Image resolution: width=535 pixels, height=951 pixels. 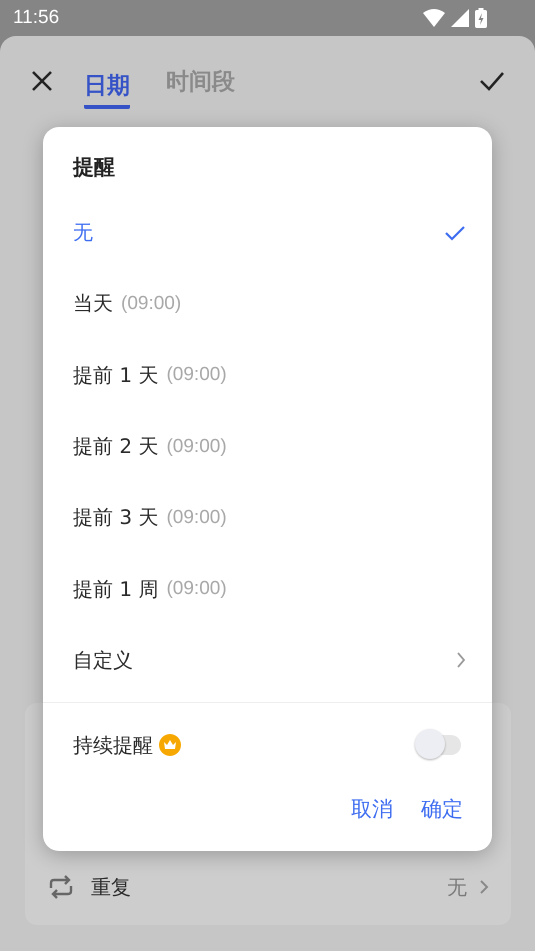 What do you see at coordinates (115, 518) in the screenshot?
I see `option-label: 提前 3 天` at bounding box center [115, 518].